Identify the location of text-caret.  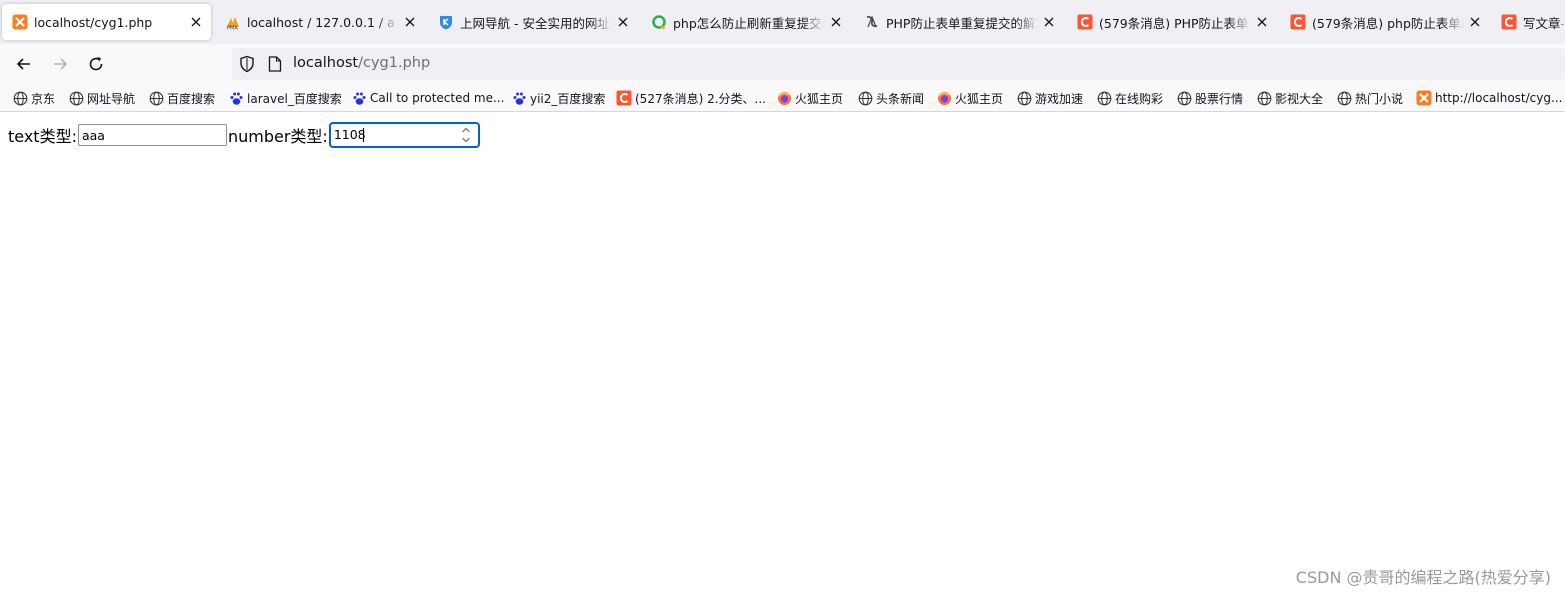
(363, 135).